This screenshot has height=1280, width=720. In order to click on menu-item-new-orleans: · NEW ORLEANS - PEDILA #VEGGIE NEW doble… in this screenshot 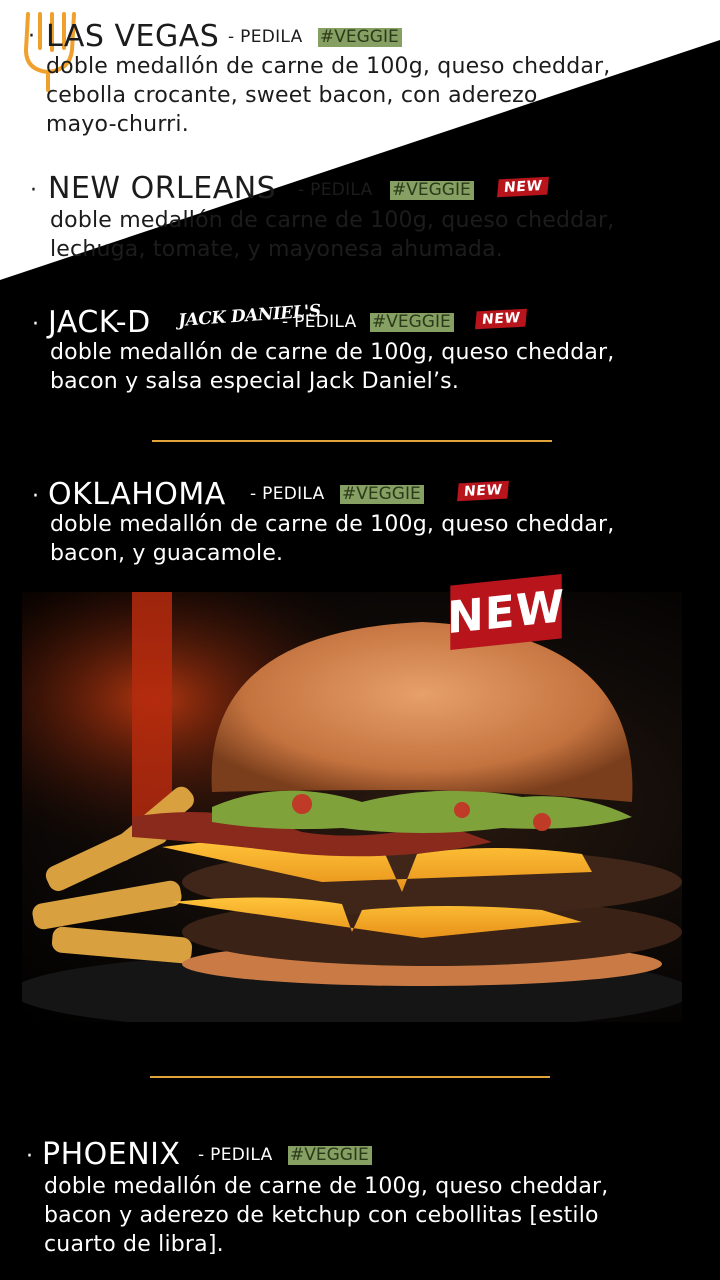, I will do `click(360, 215)`.